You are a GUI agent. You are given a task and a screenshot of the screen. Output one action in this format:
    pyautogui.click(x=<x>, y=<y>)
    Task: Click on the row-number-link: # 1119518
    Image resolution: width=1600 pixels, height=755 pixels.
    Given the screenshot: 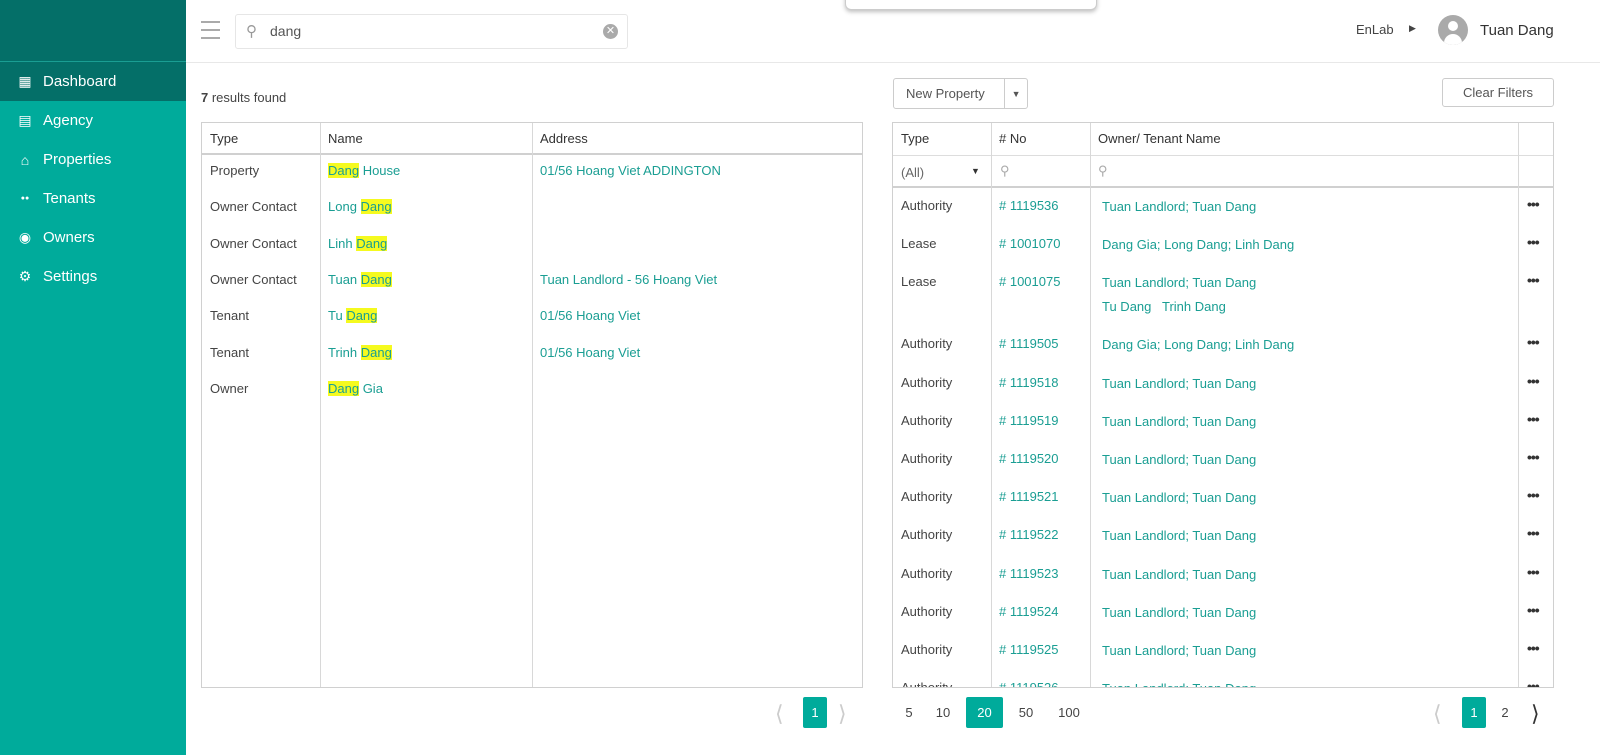 What is the action you would take?
    pyautogui.click(x=1029, y=382)
    